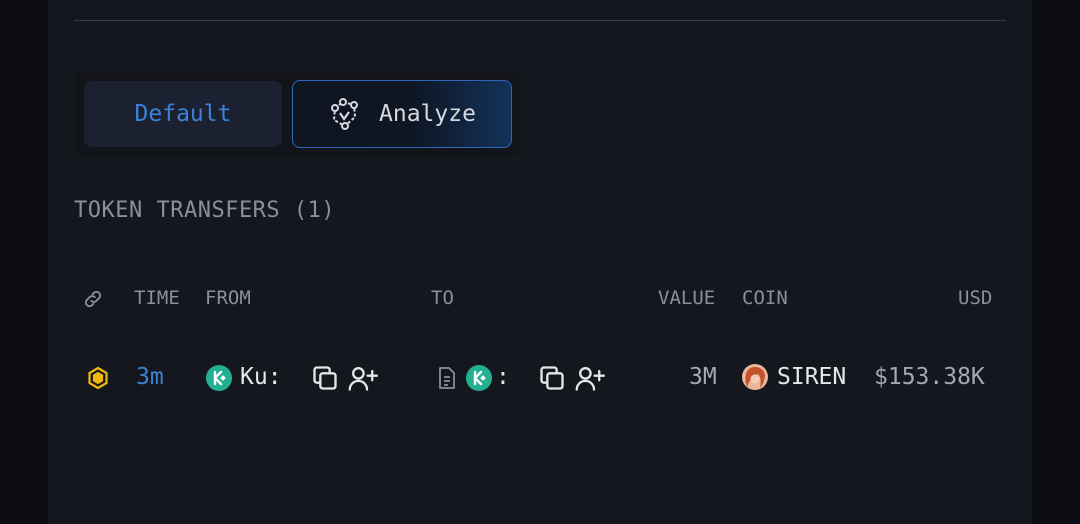 The height and width of the screenshot is (524, 1080). Describe the element at coordinates (150, 377) in the screenshot. I see `transfer-time-link: 3m` at that location.